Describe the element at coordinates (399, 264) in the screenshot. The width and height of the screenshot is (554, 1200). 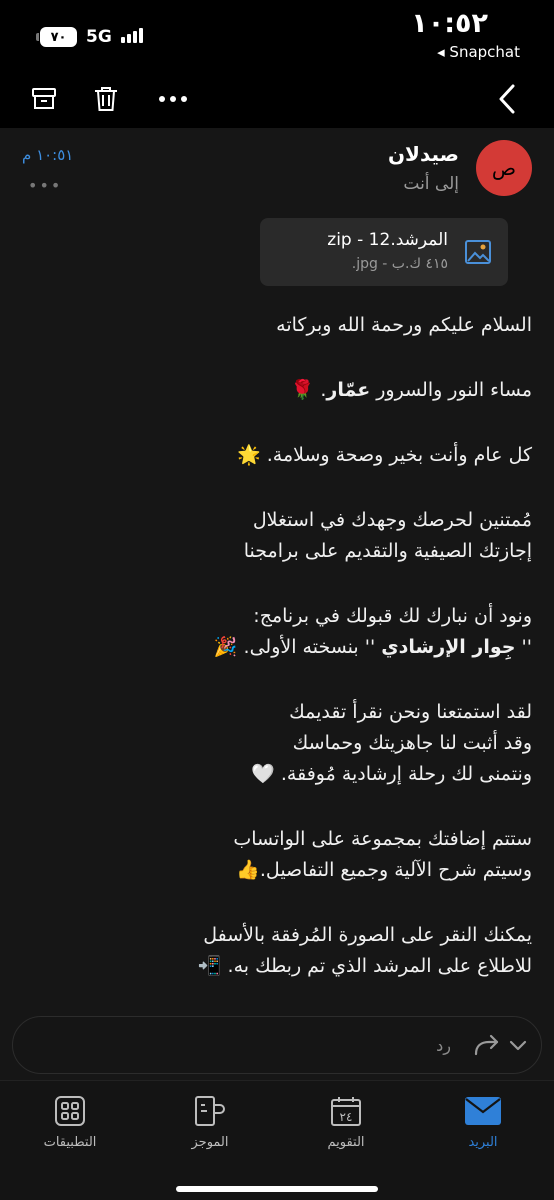
I see `attachment-meta: ٤١٥ ك.ب - jpg.` at that location.